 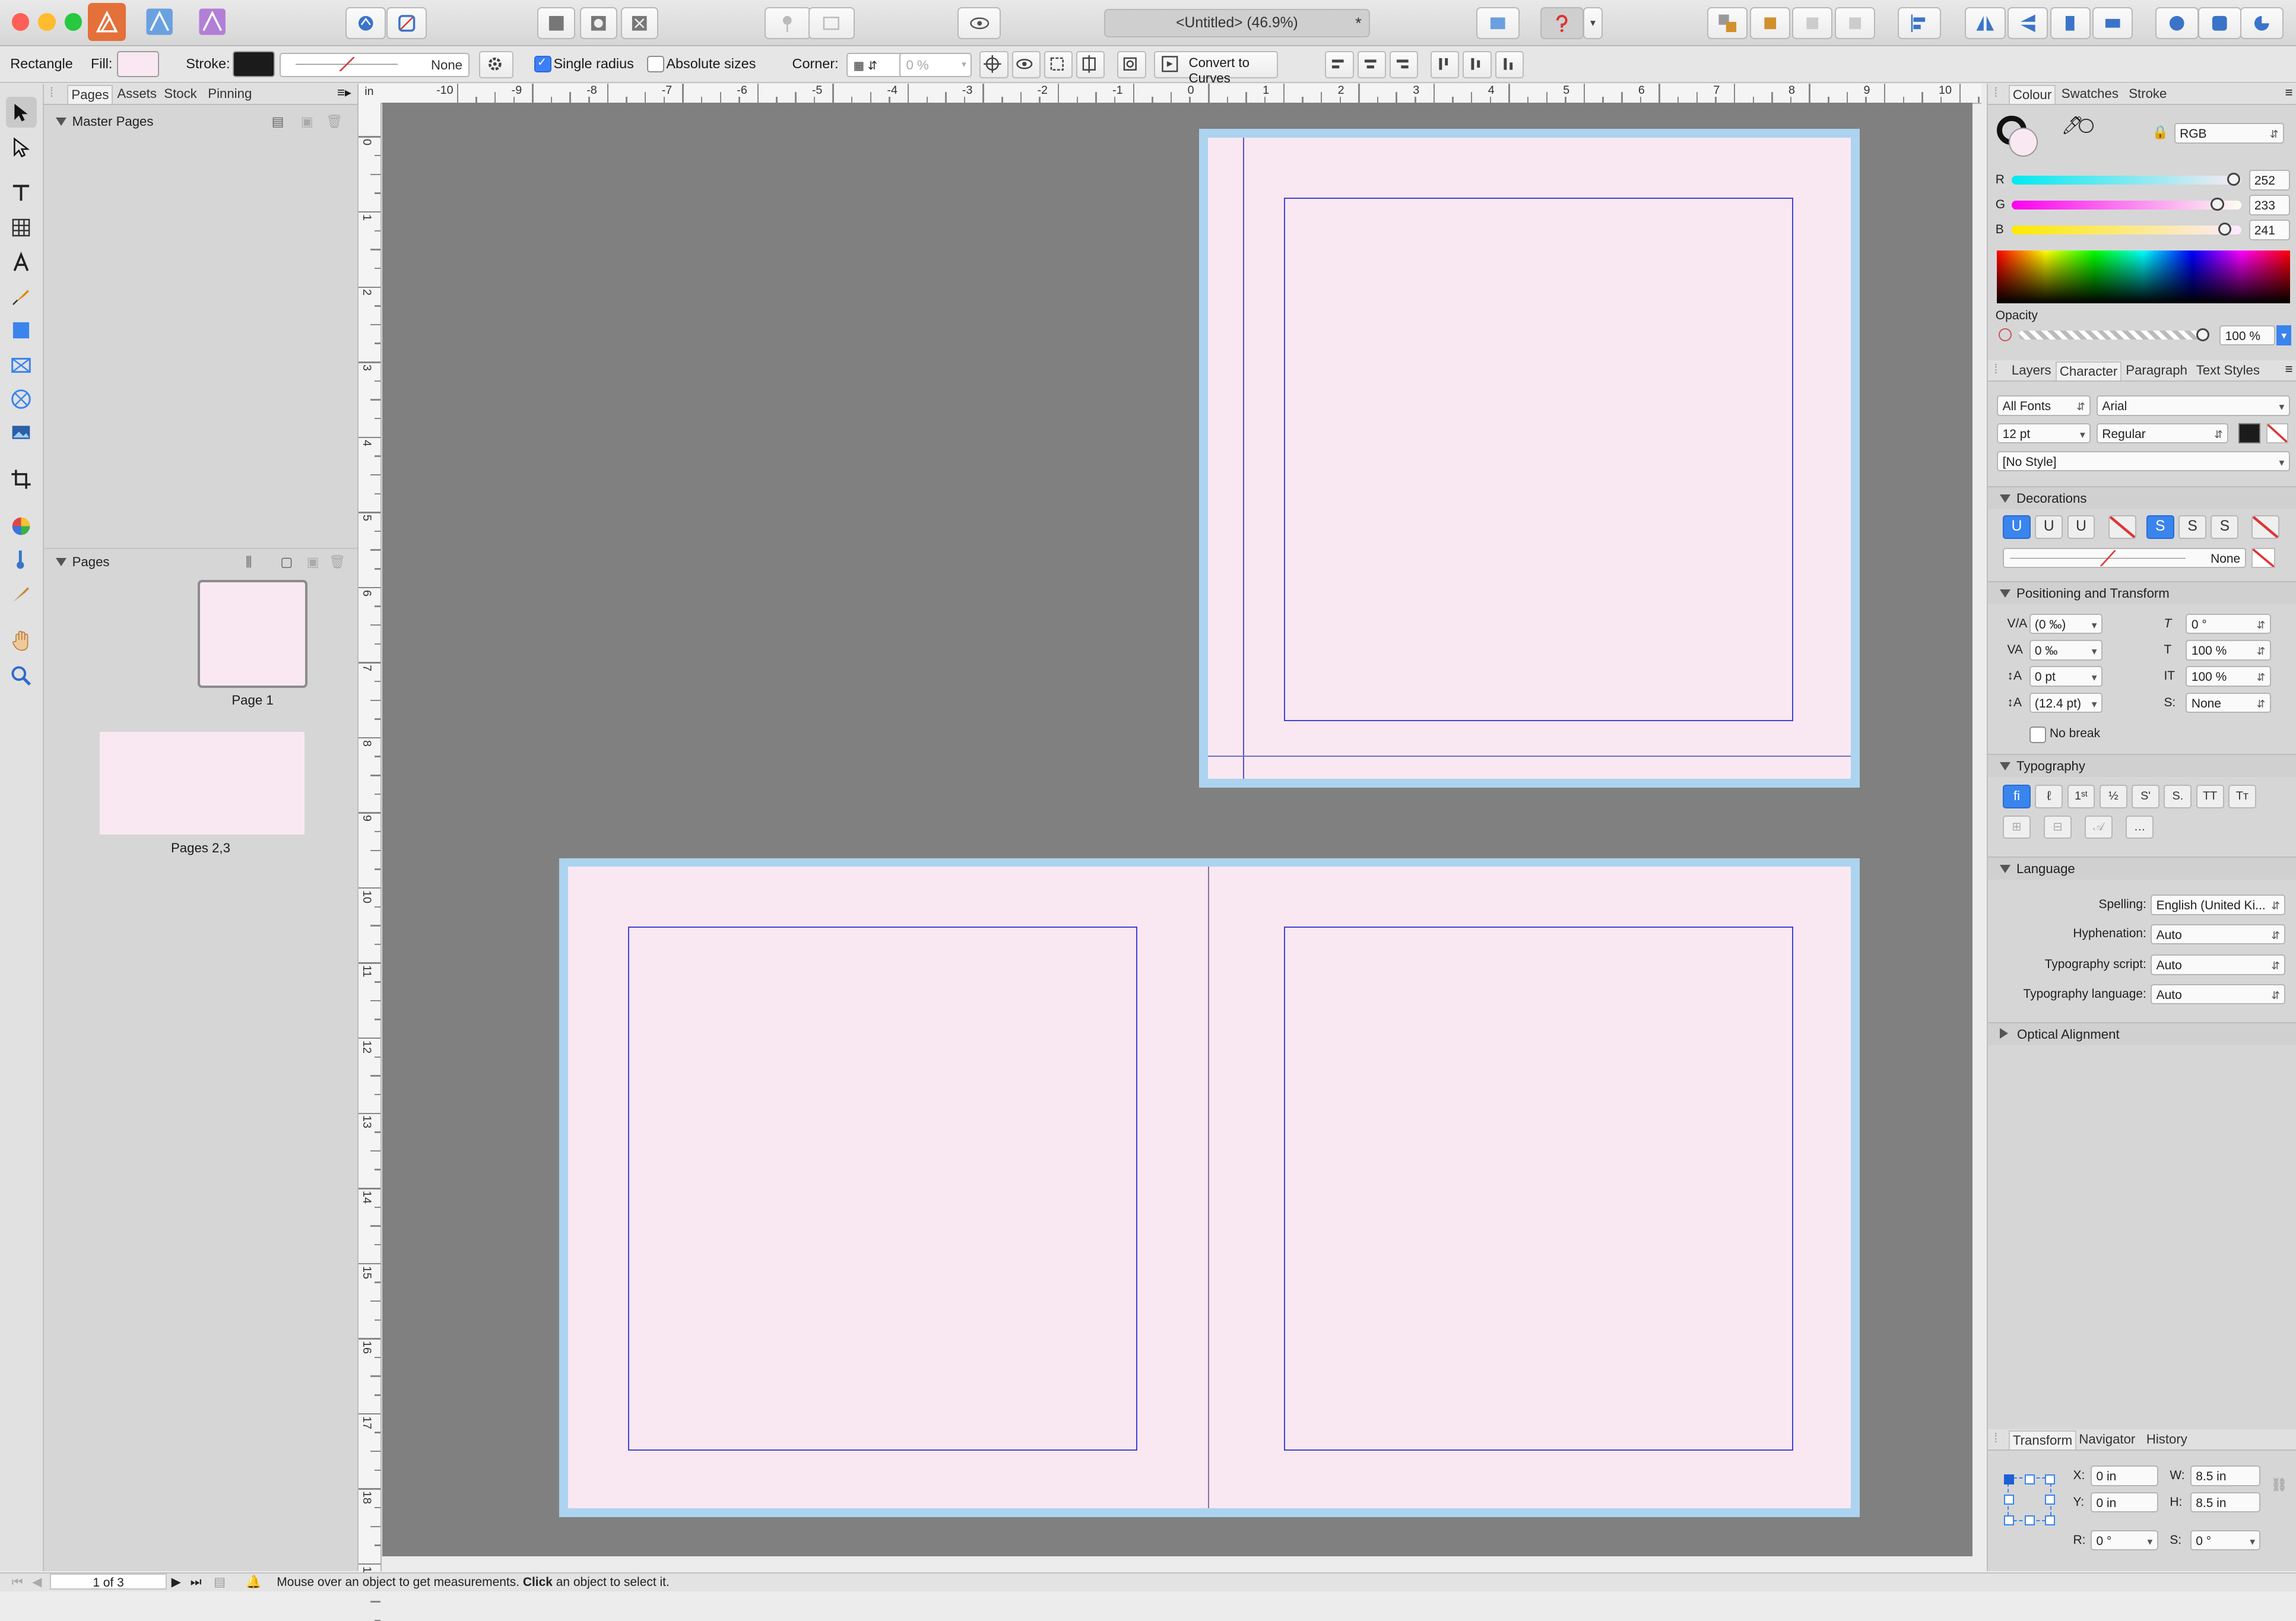 I want to click on guide-horizontal, so click(x=1529, y=756).